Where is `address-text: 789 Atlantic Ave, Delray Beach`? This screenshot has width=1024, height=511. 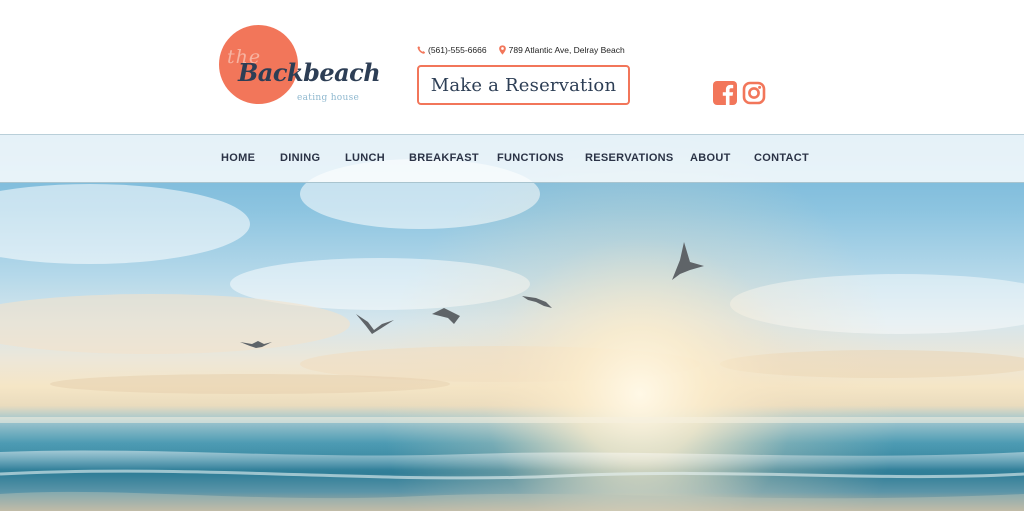
address-text: 789 Atlantic Ave, Delray Beach is located at coordinates (567, 50).